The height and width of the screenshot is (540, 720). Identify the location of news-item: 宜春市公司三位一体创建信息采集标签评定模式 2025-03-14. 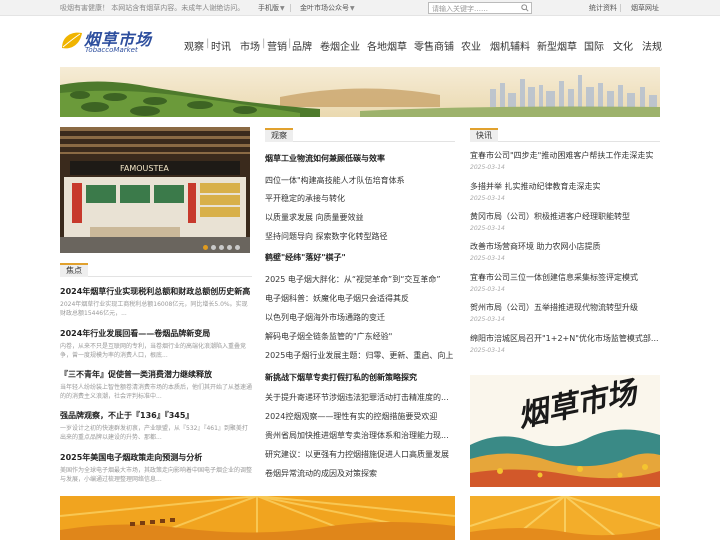
(565, 282).